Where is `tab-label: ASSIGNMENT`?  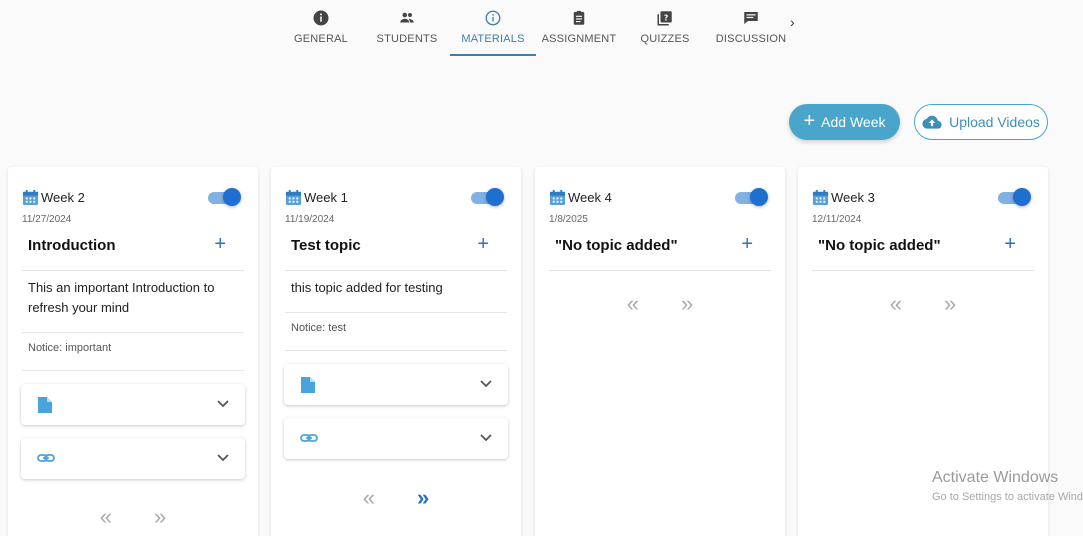 tab-label: ASSIGNMENT is located at coordinates (579, 39).